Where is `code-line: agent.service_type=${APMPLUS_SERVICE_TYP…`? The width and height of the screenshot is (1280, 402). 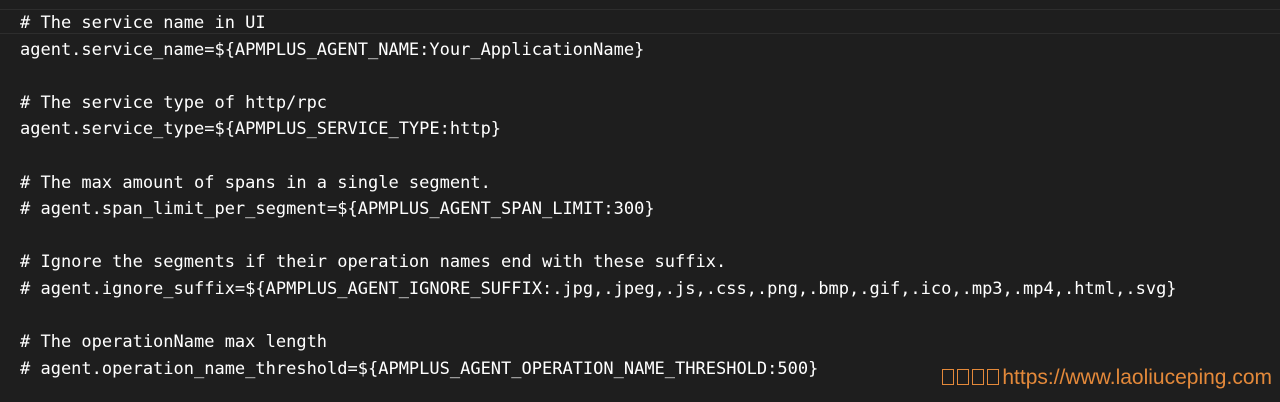 code-line: agent.service_type=${APMPLUS_SERVICE_TYP… is located at coordinates (650, 129).